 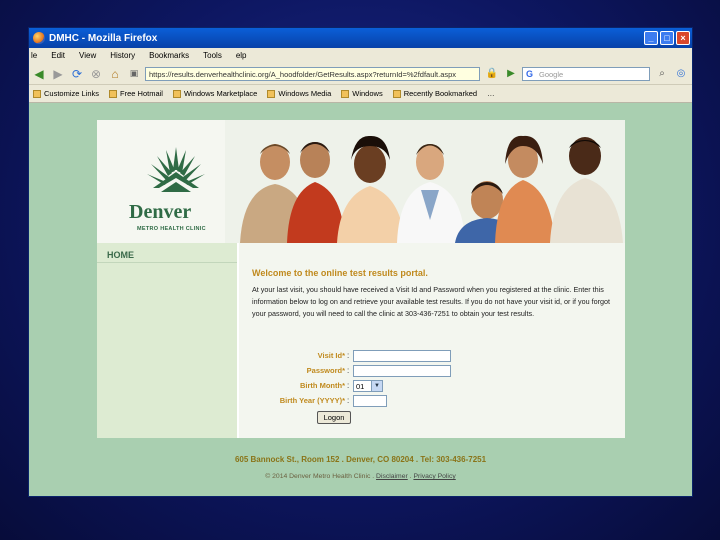 I want to click on birth-month-select: 01 ▼, so click(x=368, y=385).